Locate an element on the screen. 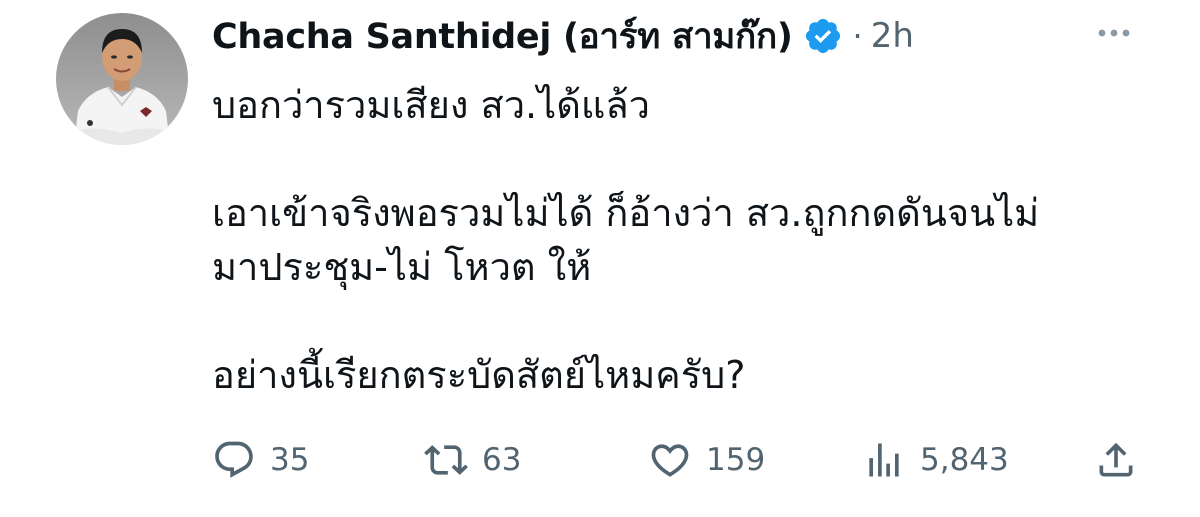 This screenshot has width=1200, height=517. heart-icon is located at coordinates (670, 460).